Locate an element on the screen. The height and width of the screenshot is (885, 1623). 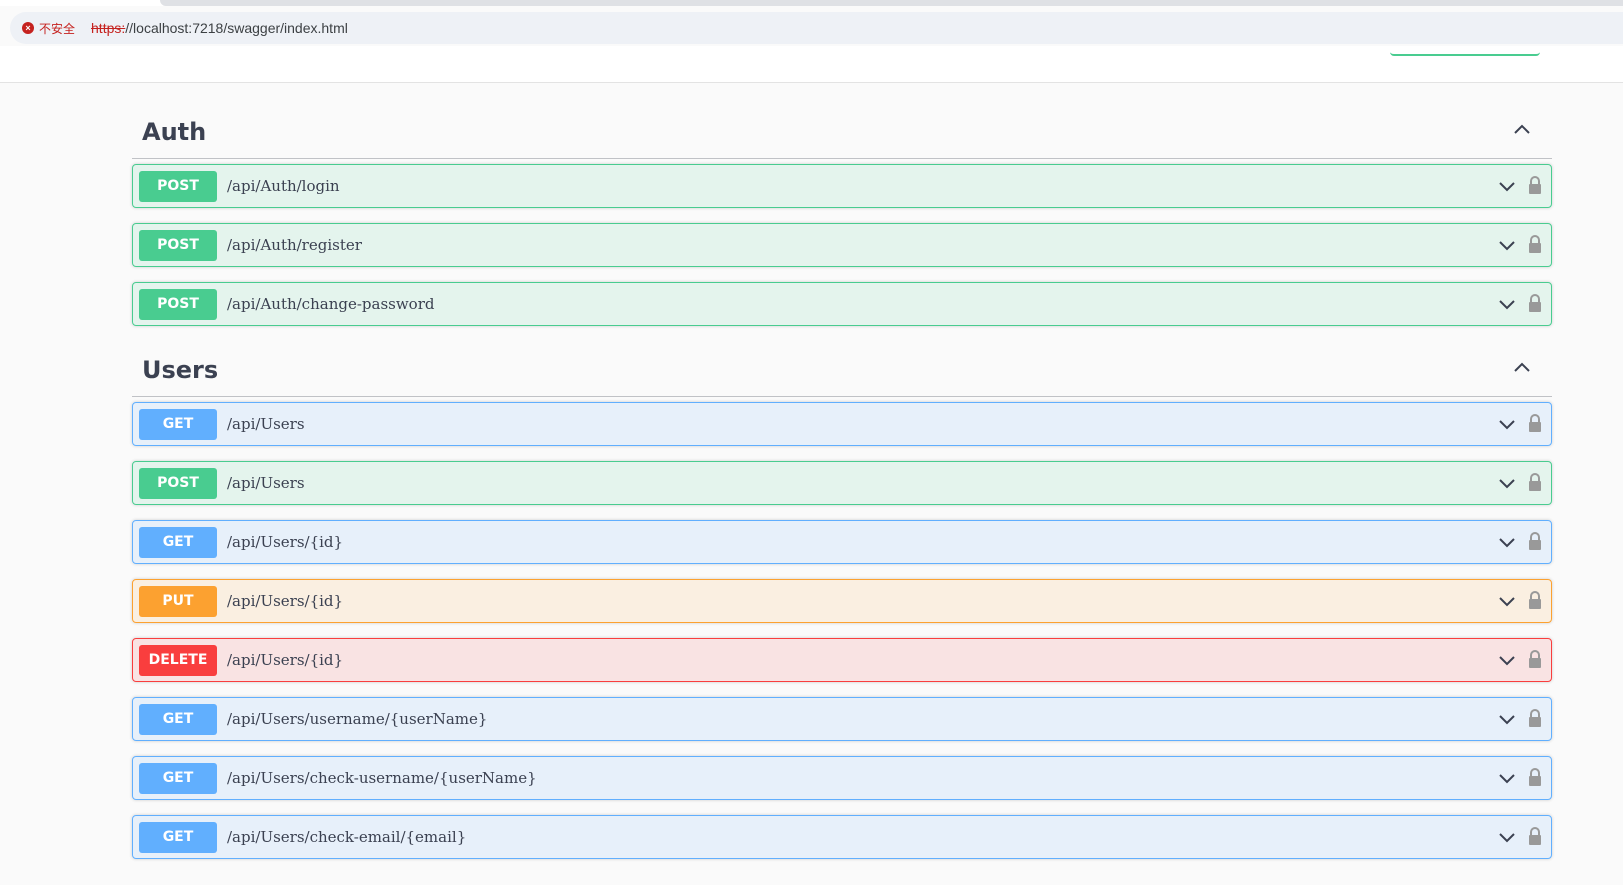
operation-row: PUT /api/Users/{id} is located at coordinates (842, 601).